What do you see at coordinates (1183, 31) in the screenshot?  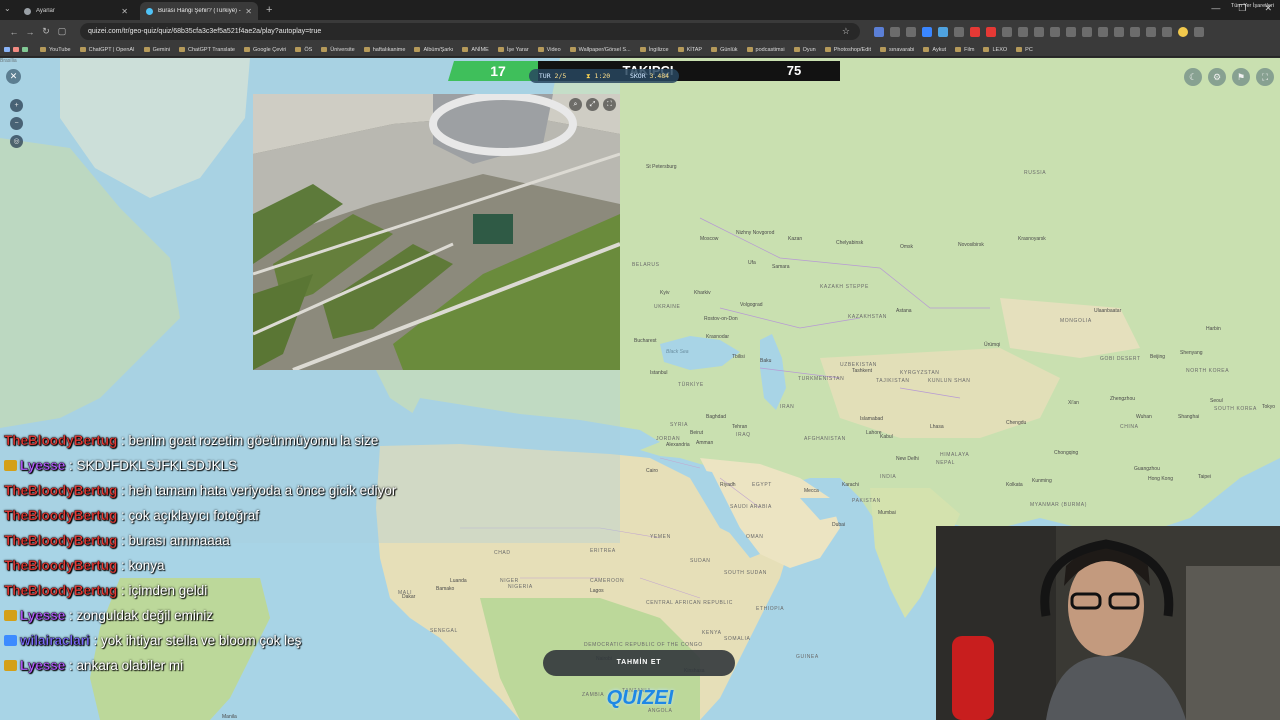 I see `profile-avatar-icon` at bounding box center [1183, 31].